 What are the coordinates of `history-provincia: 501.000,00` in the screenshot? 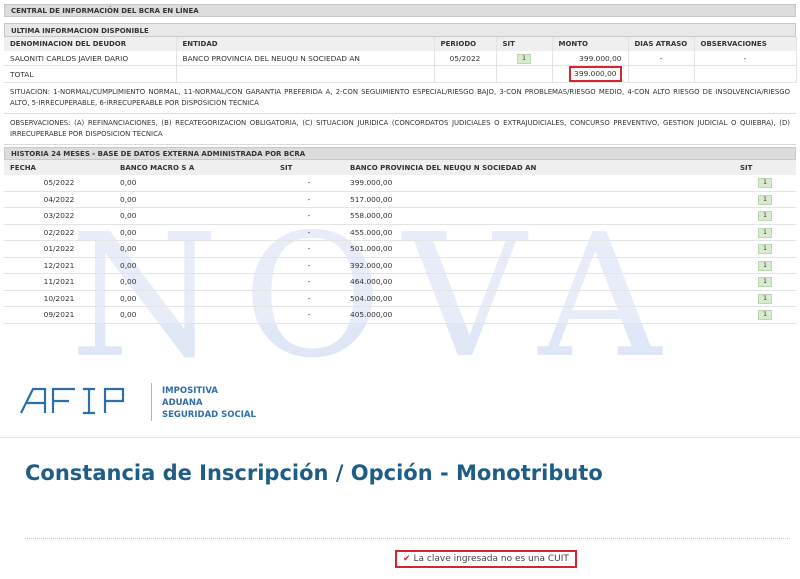 It's located at (539, 249).